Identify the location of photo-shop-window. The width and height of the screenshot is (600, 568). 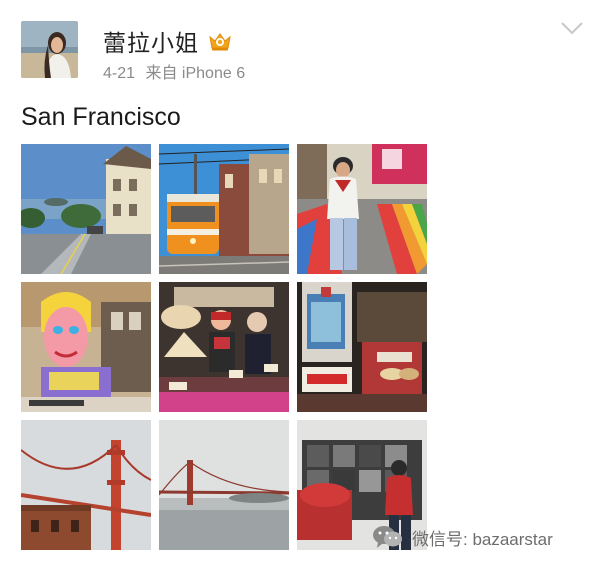
(362, 347).